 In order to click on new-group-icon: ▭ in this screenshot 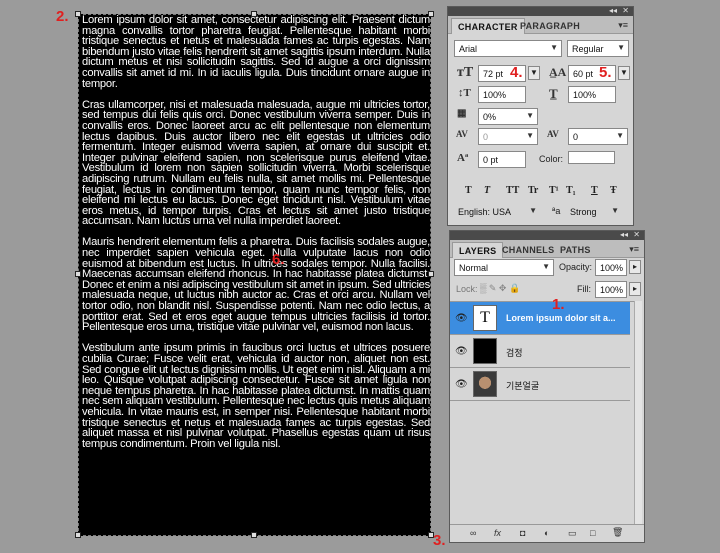, I will do `click(572, 533)`.